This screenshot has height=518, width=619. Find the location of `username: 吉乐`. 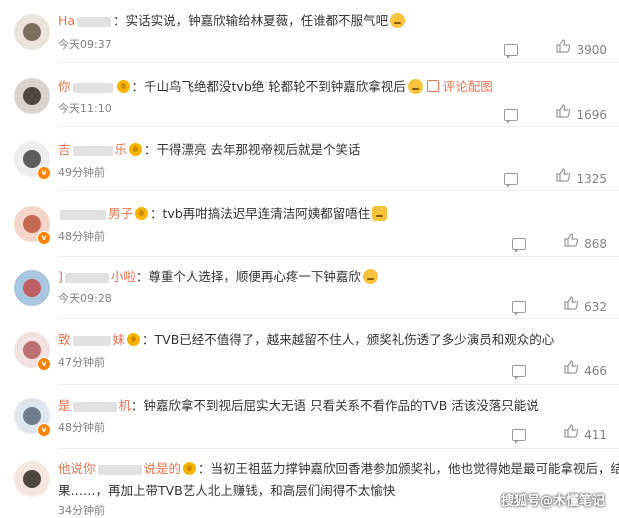

username: 吉乐 is located at coordinates (92, 149).